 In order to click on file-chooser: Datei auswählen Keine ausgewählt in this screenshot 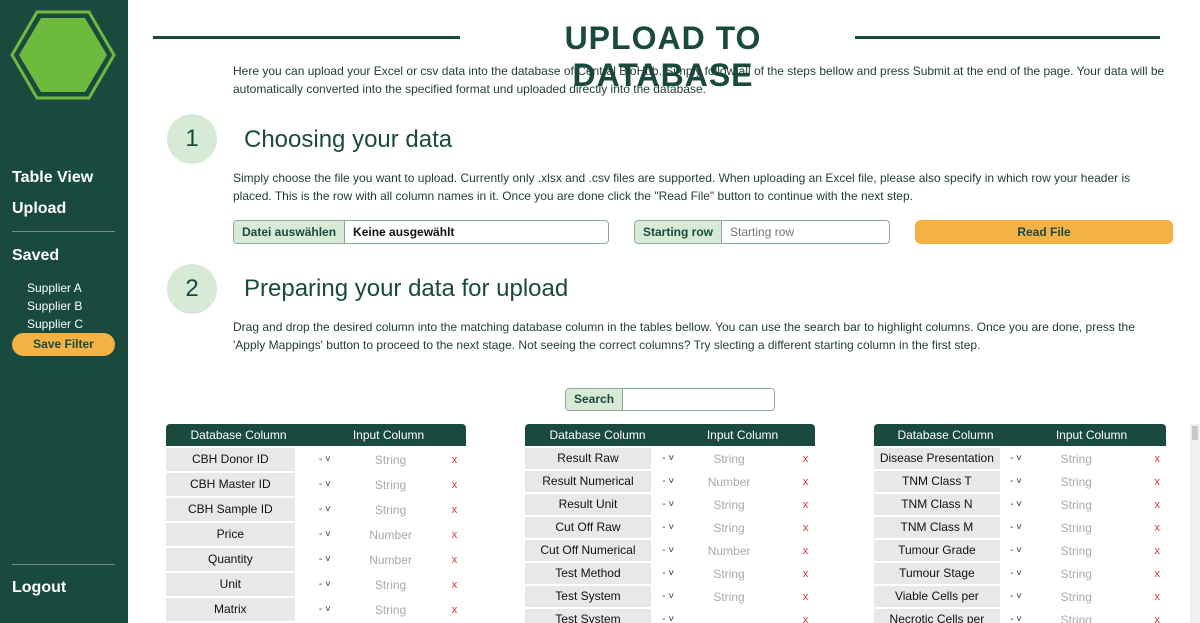, I will do `click(421, 232)`.